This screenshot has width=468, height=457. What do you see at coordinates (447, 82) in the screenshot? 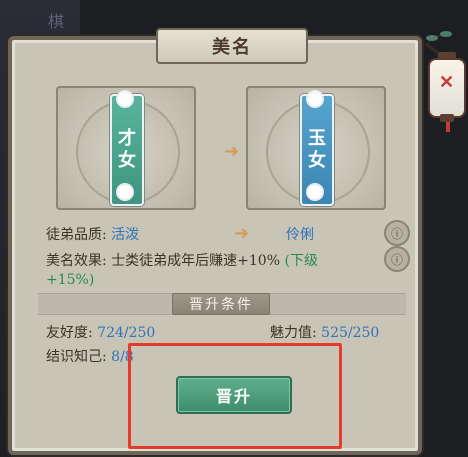
I see `lantern-icon: ✕` at bounding box center [447, 82].